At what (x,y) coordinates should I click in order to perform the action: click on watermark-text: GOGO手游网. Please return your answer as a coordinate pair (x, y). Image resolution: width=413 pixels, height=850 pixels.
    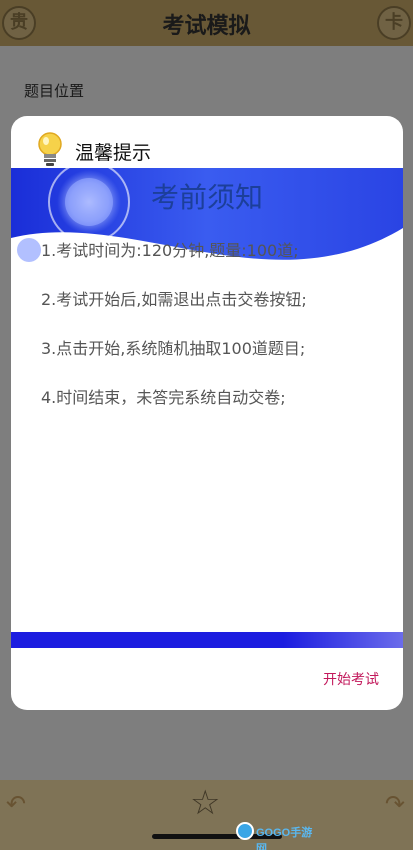
    Looking at the image, I should click on (284, 838).